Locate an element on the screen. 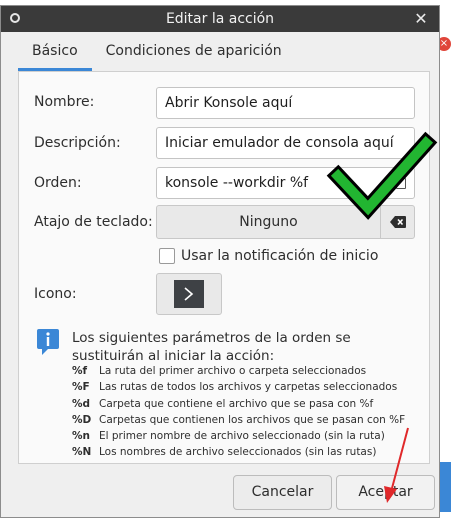 The image size is (451, 530). name-field: Abrir Konsole aquí is located at coordinates (285, 103).